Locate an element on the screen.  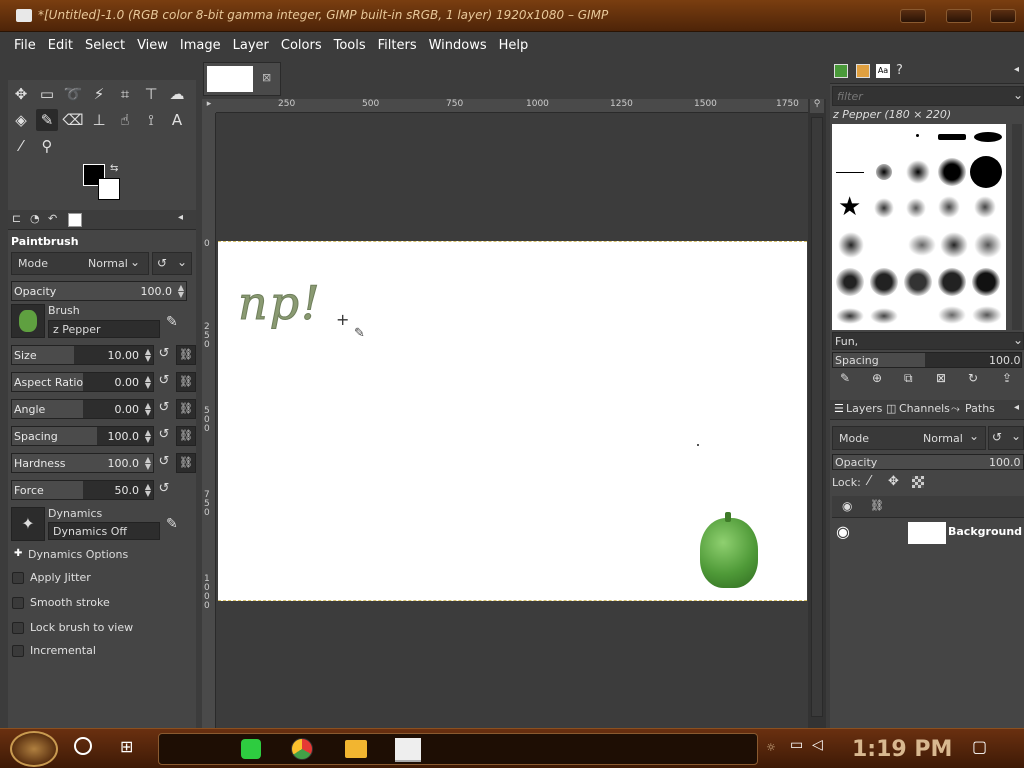
angle-link-icon: ⛓ is located at coordinates (186, 409).